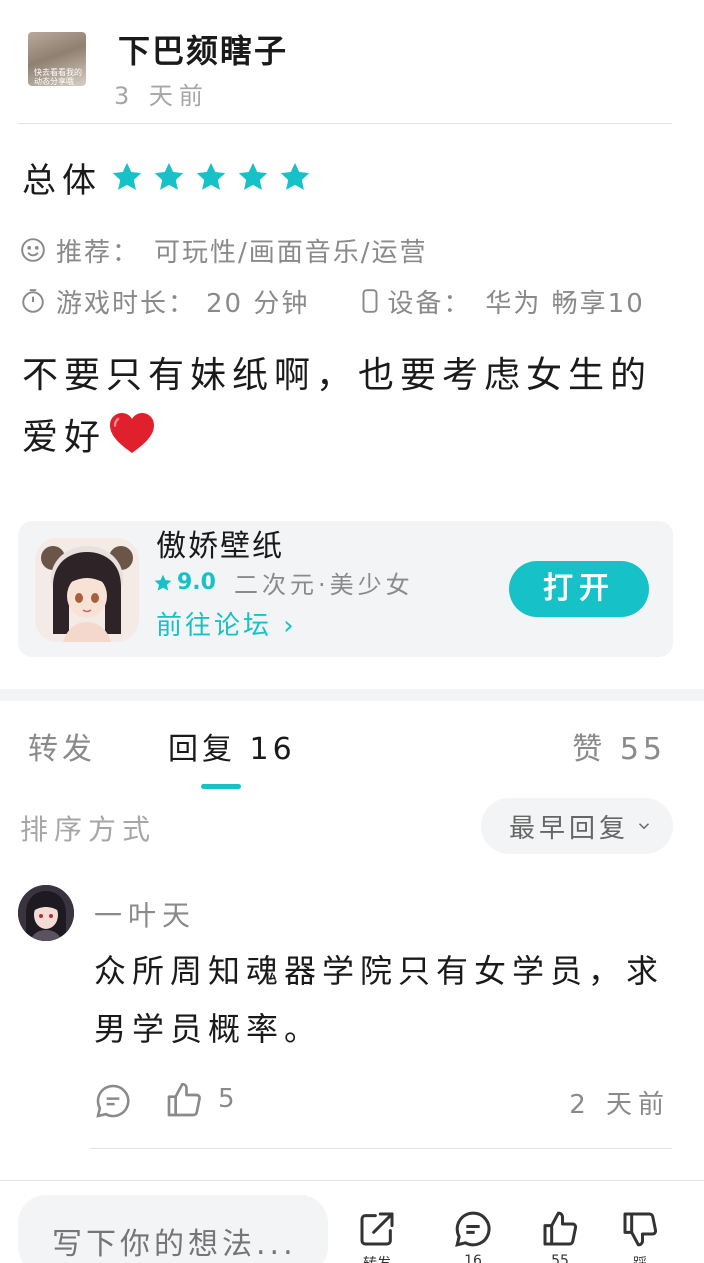 The width and height of the screenshot is (704, 1263). Describe the element at coordinates (46, 913) in the screenshot. I see `commenter-avatar` at that location.